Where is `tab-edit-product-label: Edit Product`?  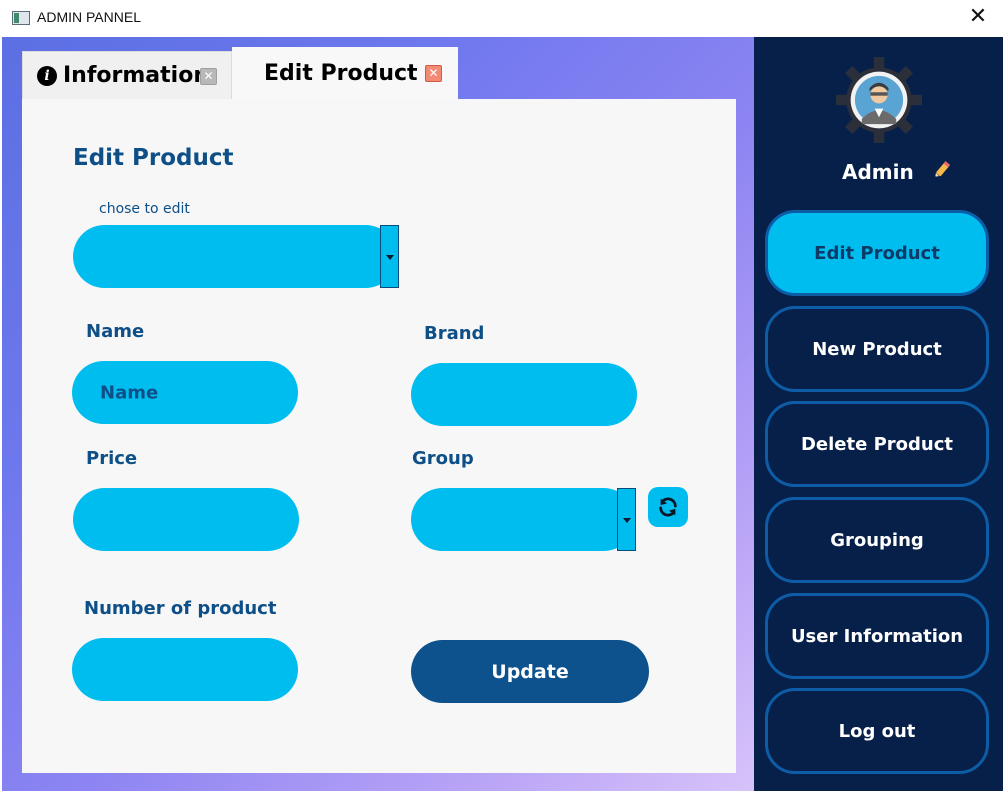 tab-edit-product-label: Edit Product is located at coordinates (341, 73).